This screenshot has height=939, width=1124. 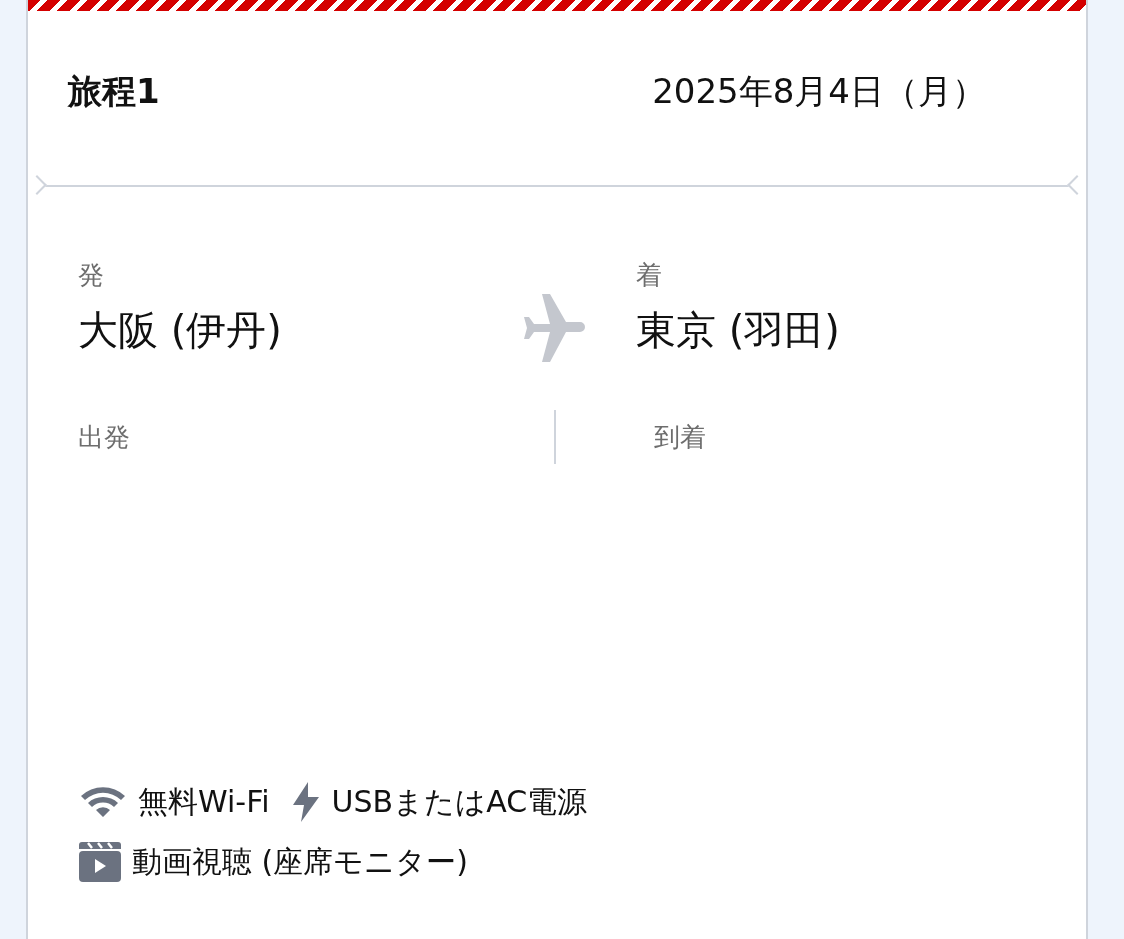 I want to click on itinerary-title: 旅程1, so click(x=114, y=91).